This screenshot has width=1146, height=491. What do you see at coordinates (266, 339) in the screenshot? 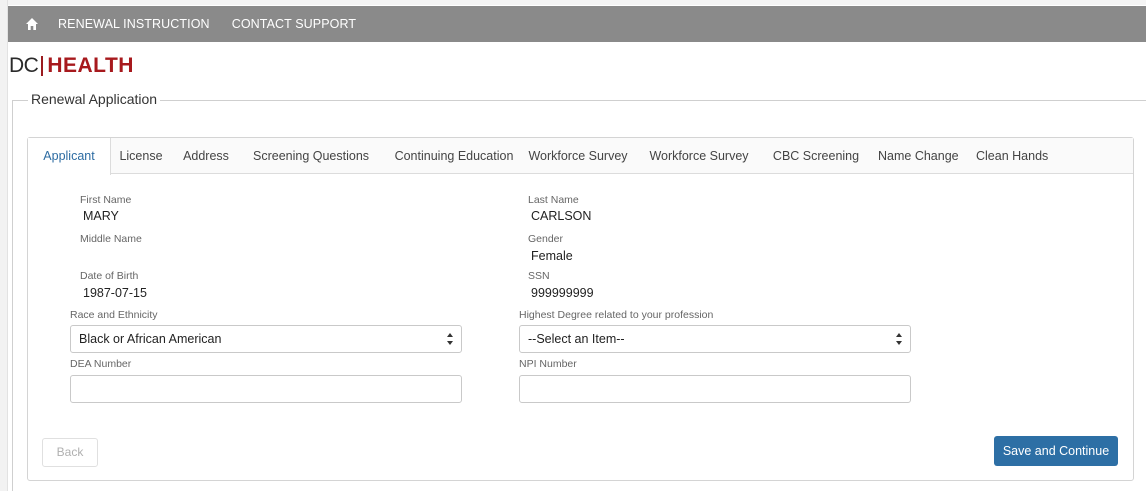
I see `race-select: Black or African American` at bounding box center [266, 339].